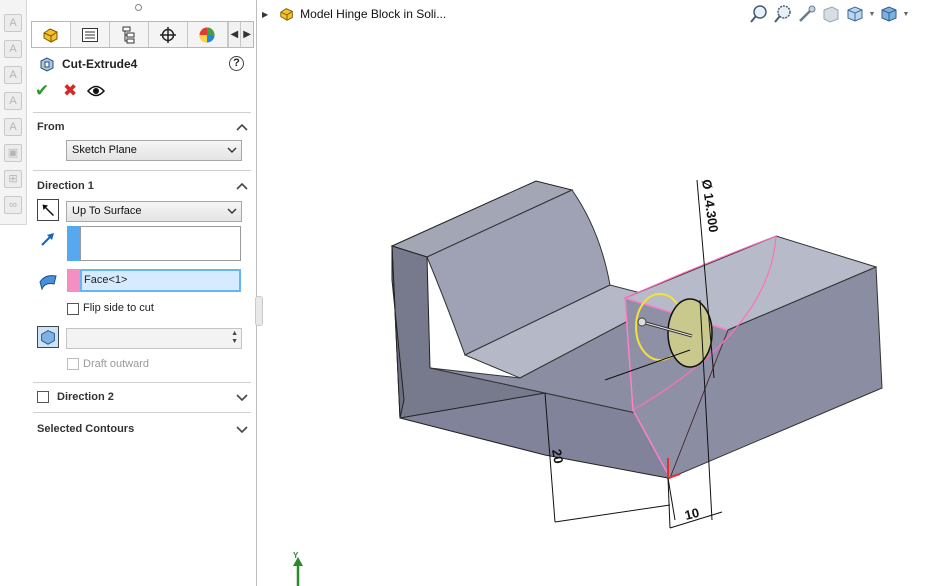 This screenshot has height=586, width=935. I want to click on manager-tabs: ◀ ▶, so click(142, 34).